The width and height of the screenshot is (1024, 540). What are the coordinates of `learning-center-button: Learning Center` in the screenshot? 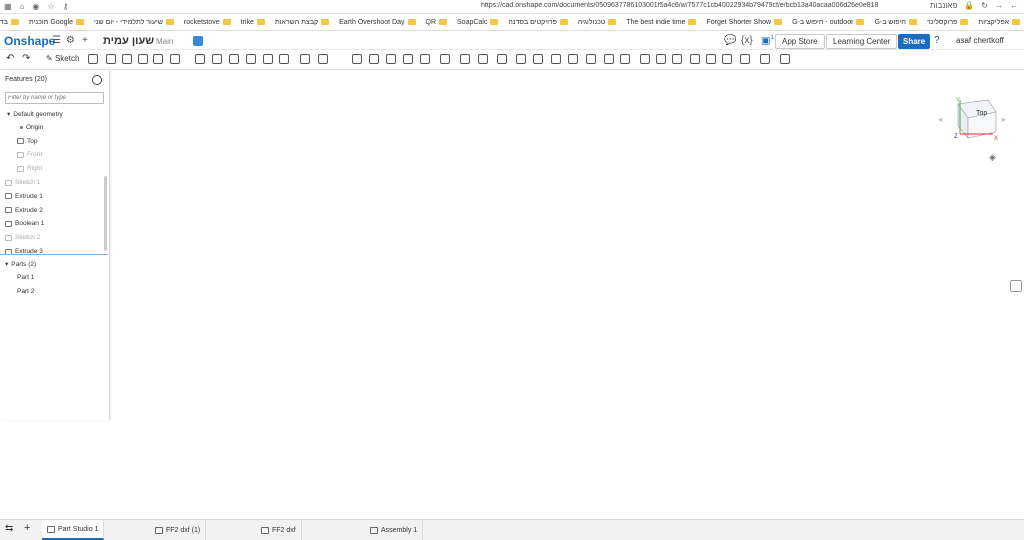 It's located at (862, 41).